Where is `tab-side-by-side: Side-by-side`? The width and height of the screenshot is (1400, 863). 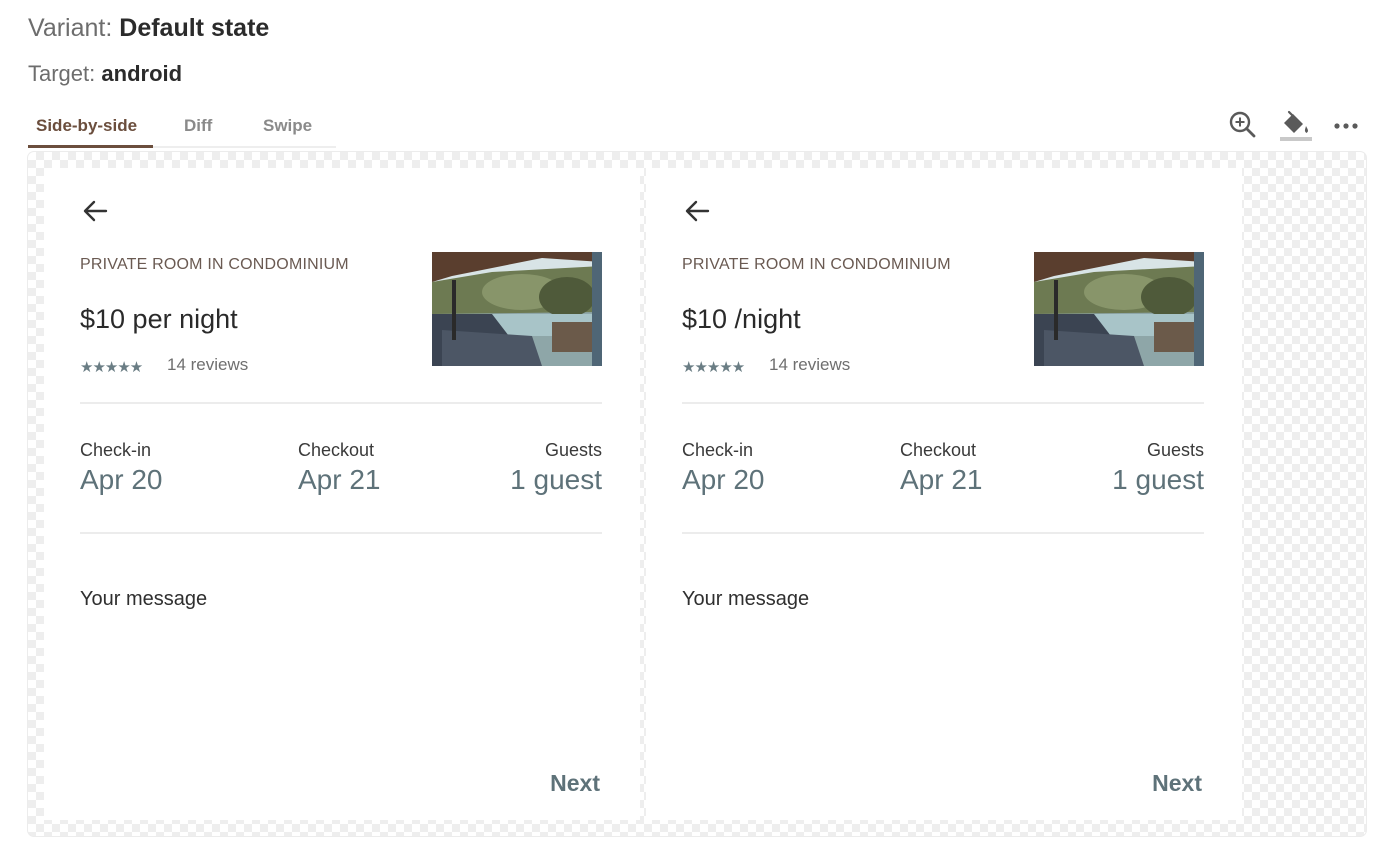
tab-side-by-side: Side-by-side is located at coordinates (86, 126).